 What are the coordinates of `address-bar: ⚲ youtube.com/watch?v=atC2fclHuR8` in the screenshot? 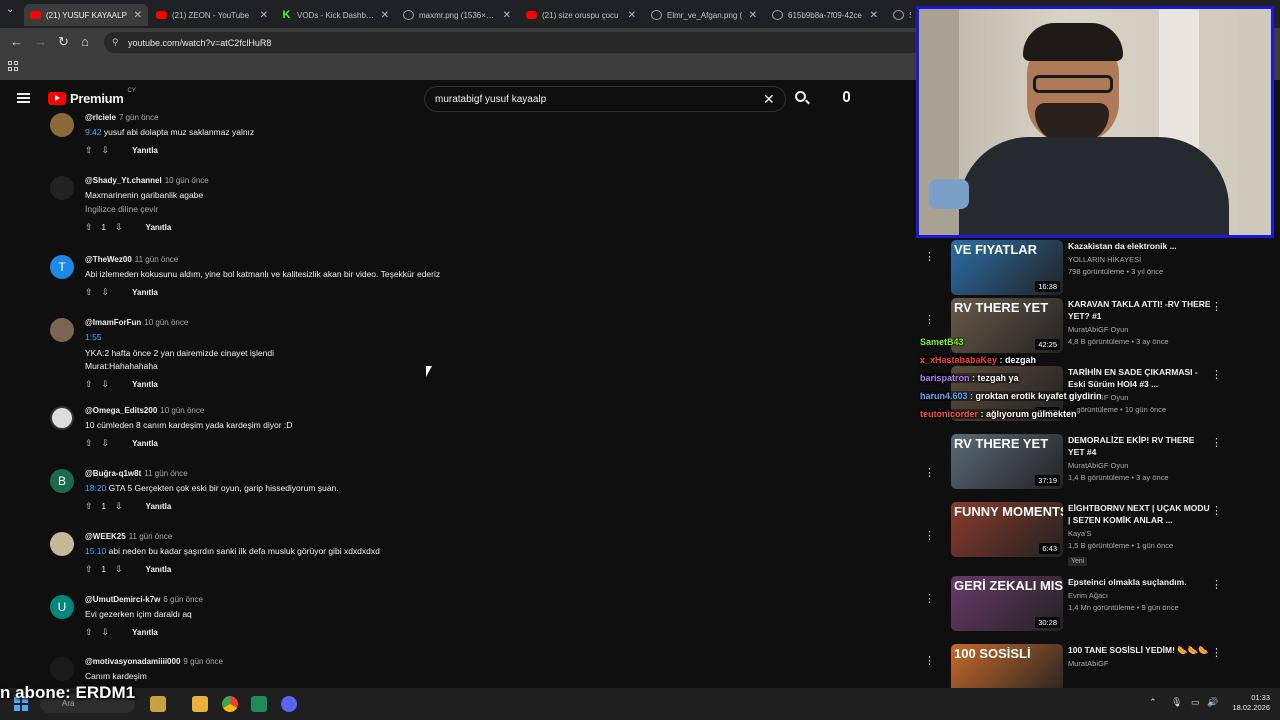 It's located at (514, 42).